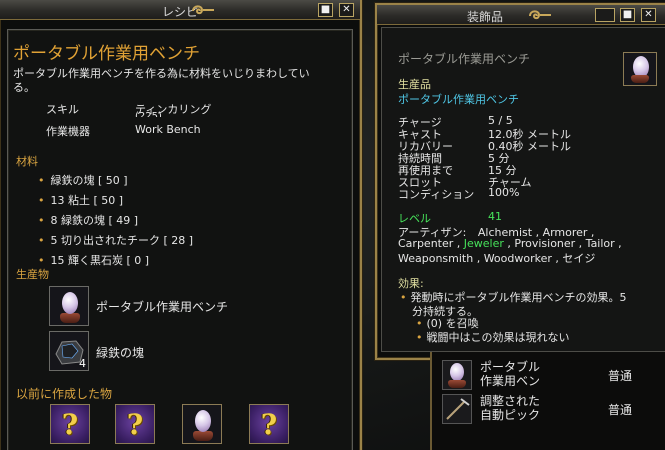  Describe the element at coordinates (116, 240) in the screenshot. I see `material-row: • 5 切り出されたチーク [ 28 ]` at that location.